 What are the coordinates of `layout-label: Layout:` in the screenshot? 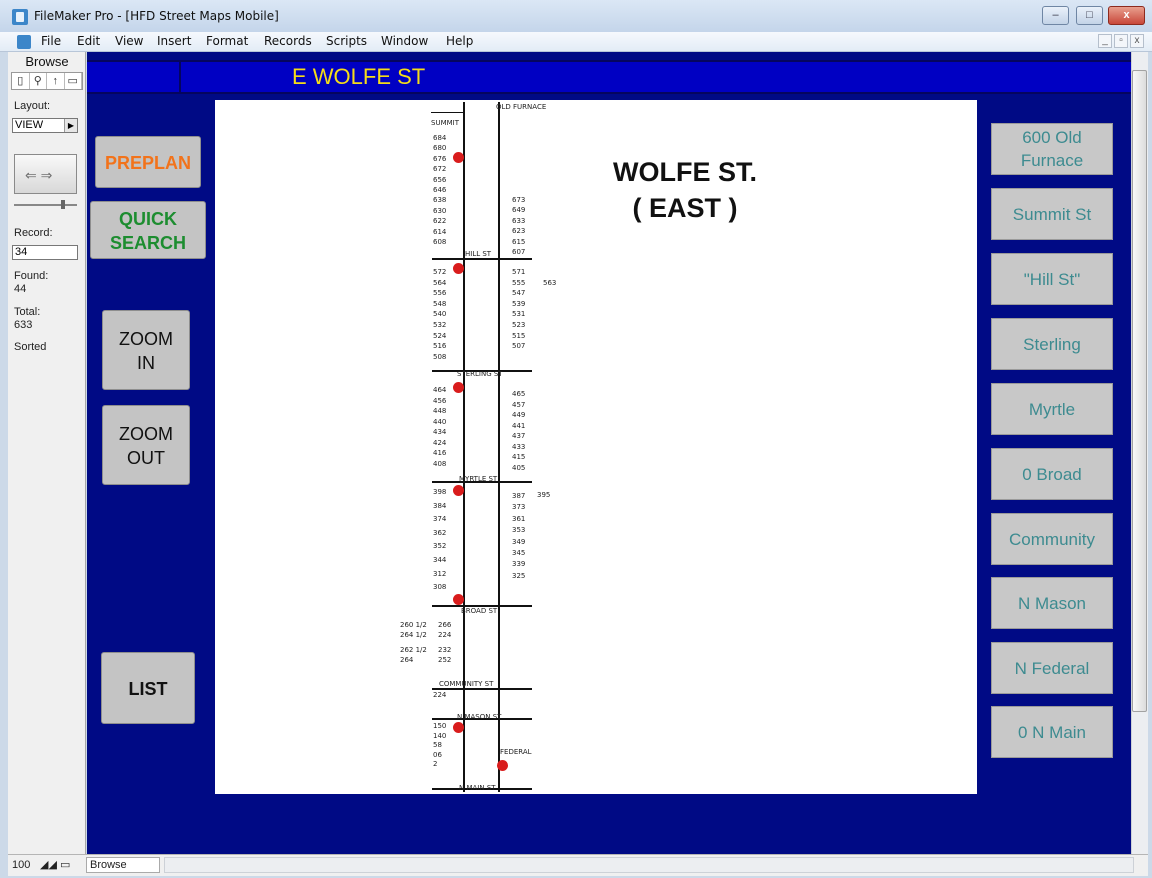 It's located at (32, 106).